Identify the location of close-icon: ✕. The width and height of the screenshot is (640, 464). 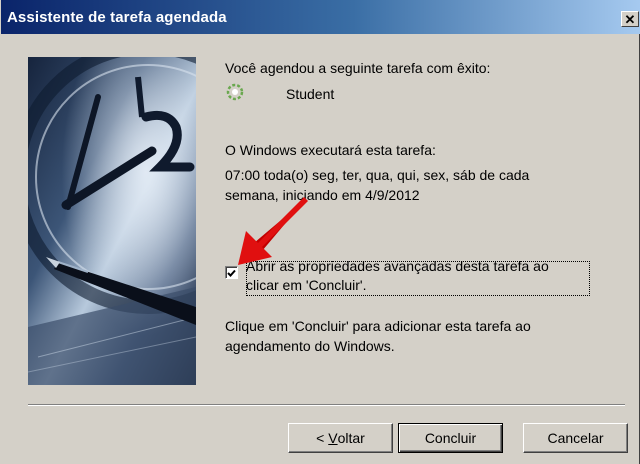
(630, 19).